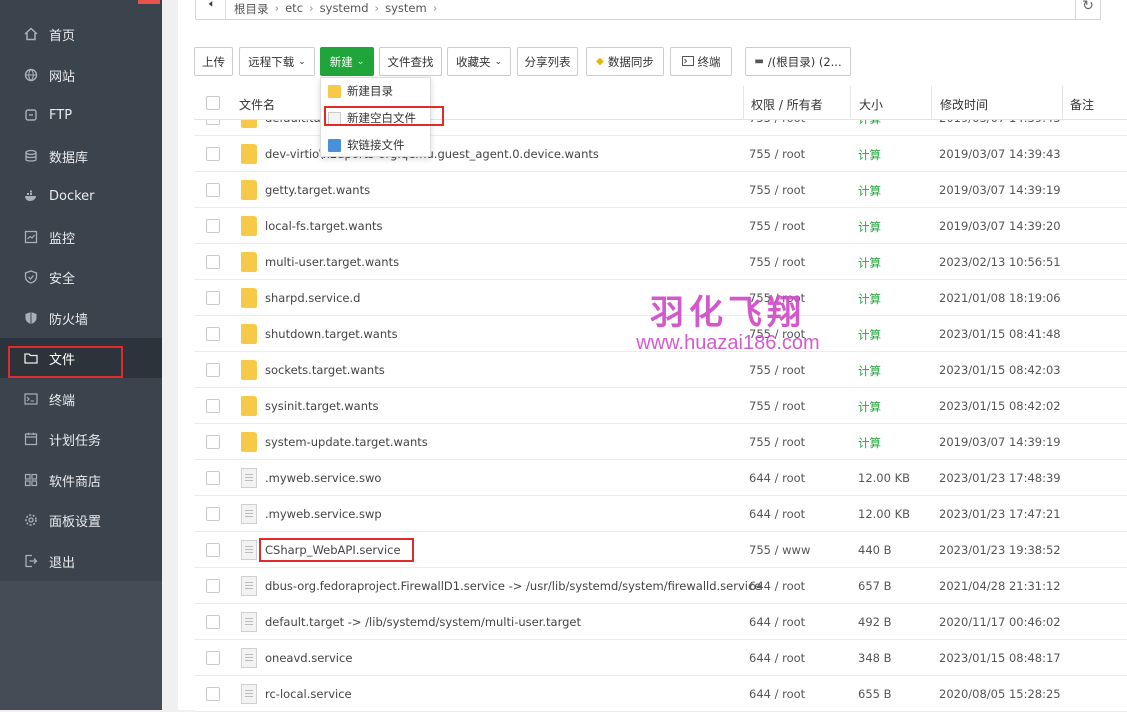  I want to click on file-name: sysinit.target.wants, so click(322, 406).